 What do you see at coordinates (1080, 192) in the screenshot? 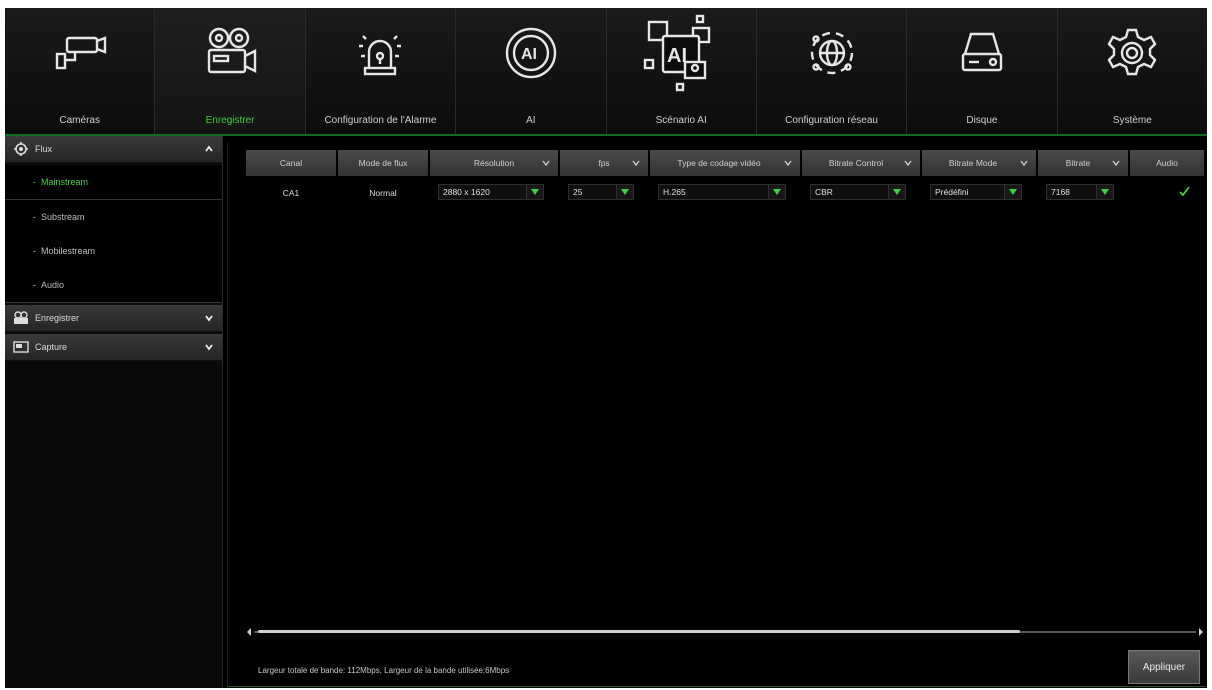
I see `bitrate-select: 7168` at bounding box center [1080, 192].